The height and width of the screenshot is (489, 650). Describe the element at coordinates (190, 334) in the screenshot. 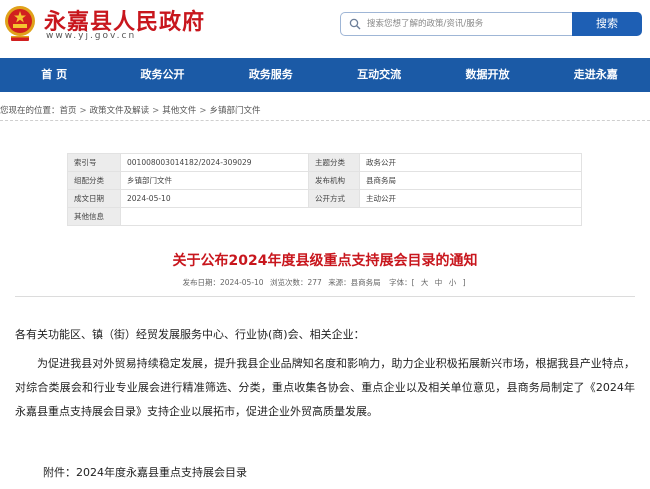

I see `document-salutation: 各有关功能区、镇（街）经贸发展服务中心、行业协(商)会、相关企业：` at that location.